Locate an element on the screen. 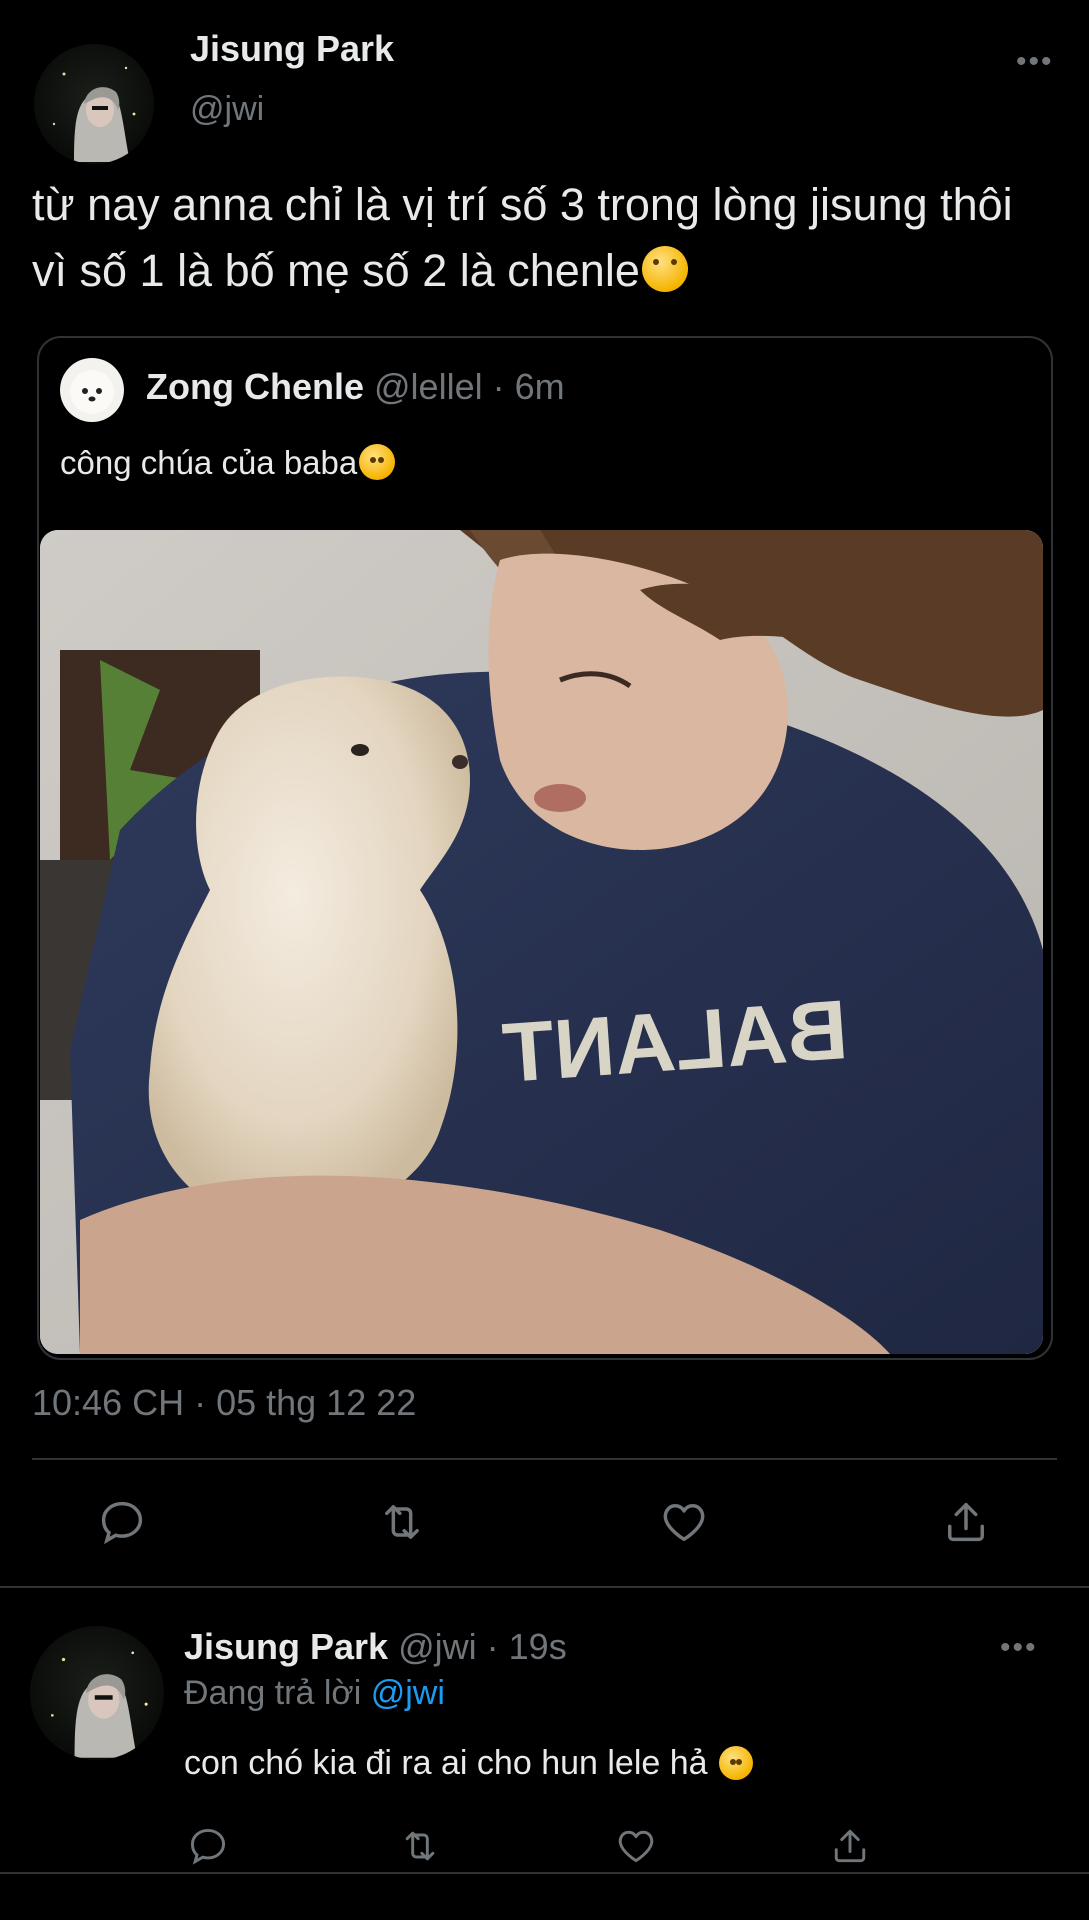 This screenshot has height=1920, width=1089. reply-like-button is located at coordinates (636, 1848).